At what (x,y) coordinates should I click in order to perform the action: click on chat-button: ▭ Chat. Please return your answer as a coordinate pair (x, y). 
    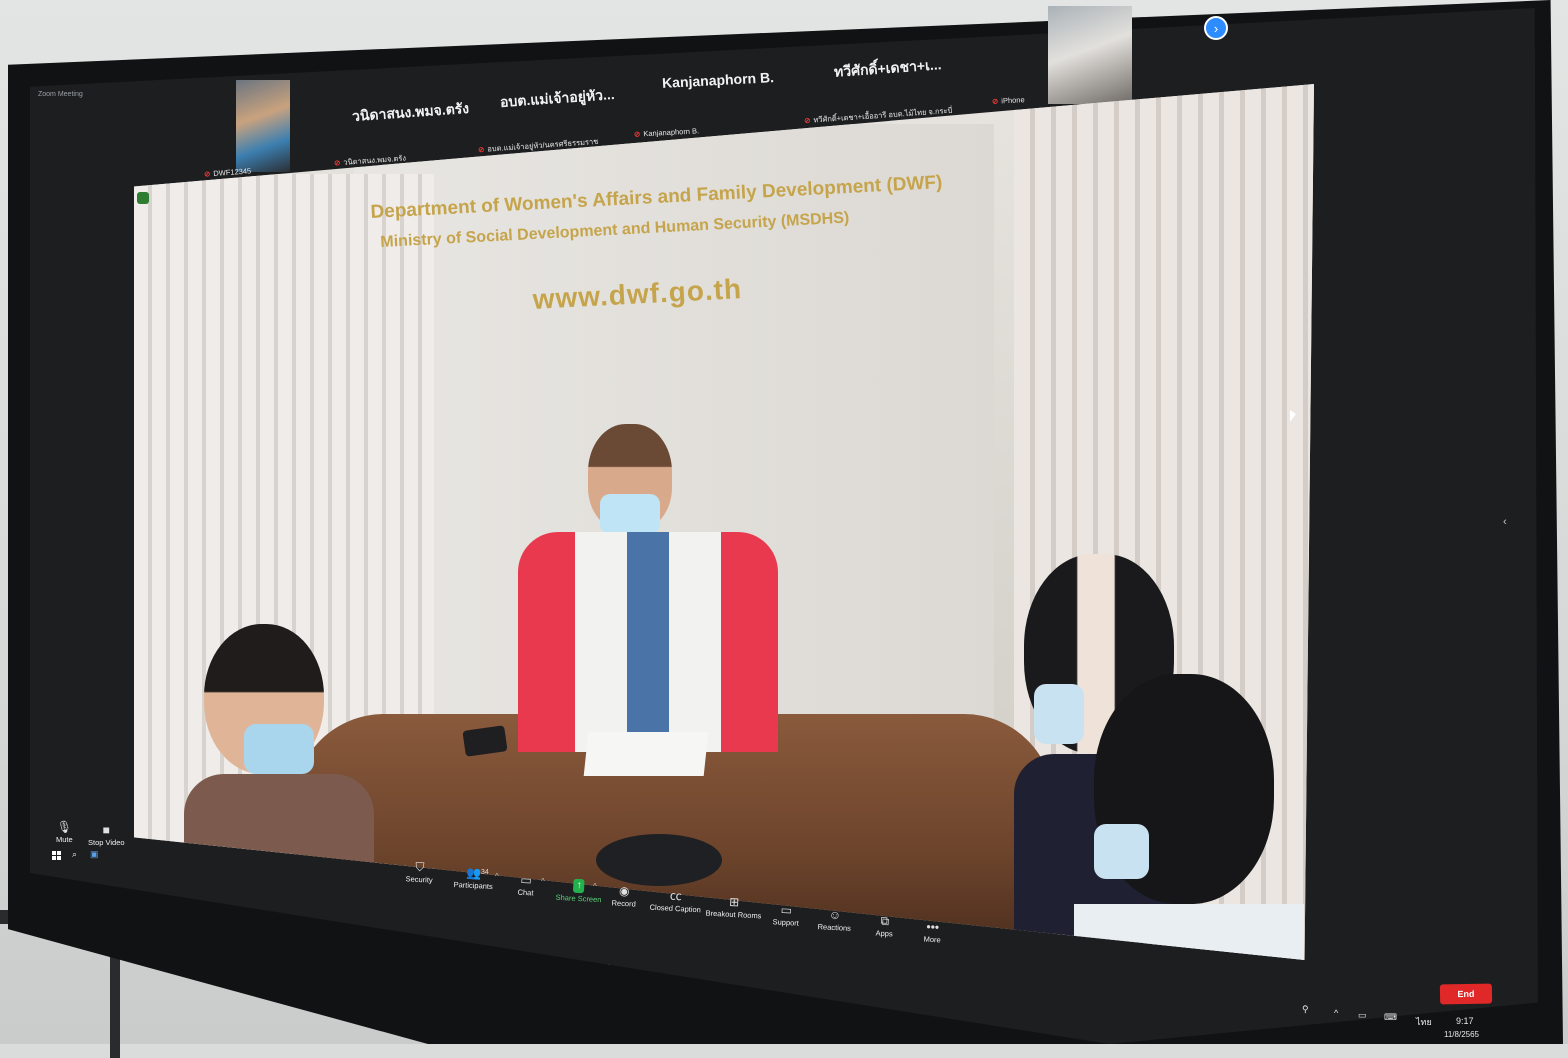
    Looking at the image, I should click on (525, 885).